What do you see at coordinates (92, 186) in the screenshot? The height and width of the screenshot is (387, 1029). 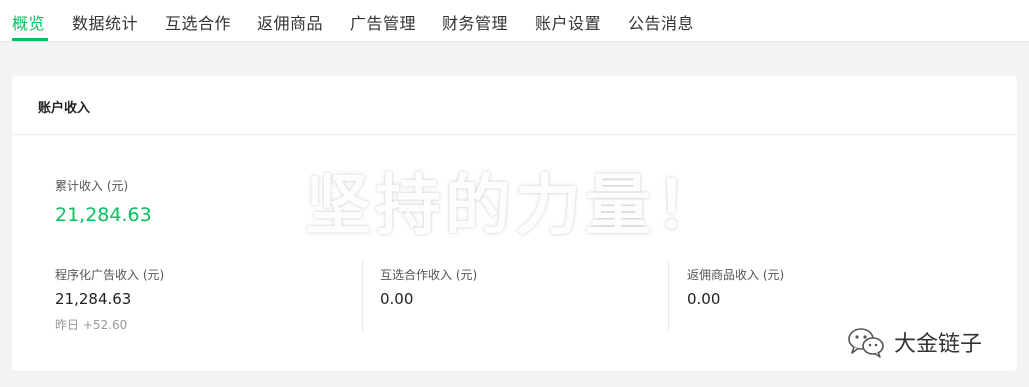 I see `total-income-label: 累计收入 (元)` at bounding box center [92, 186].